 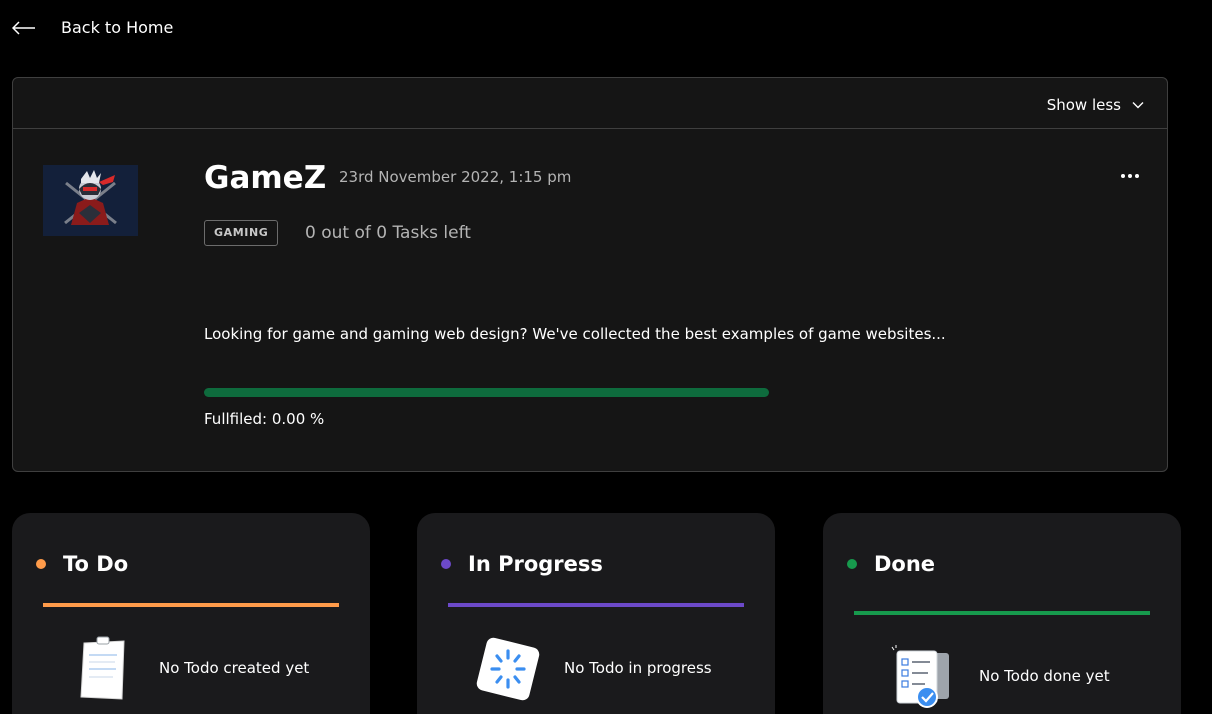 I want to click on todo-status-dot, so click(x=41, y=564).